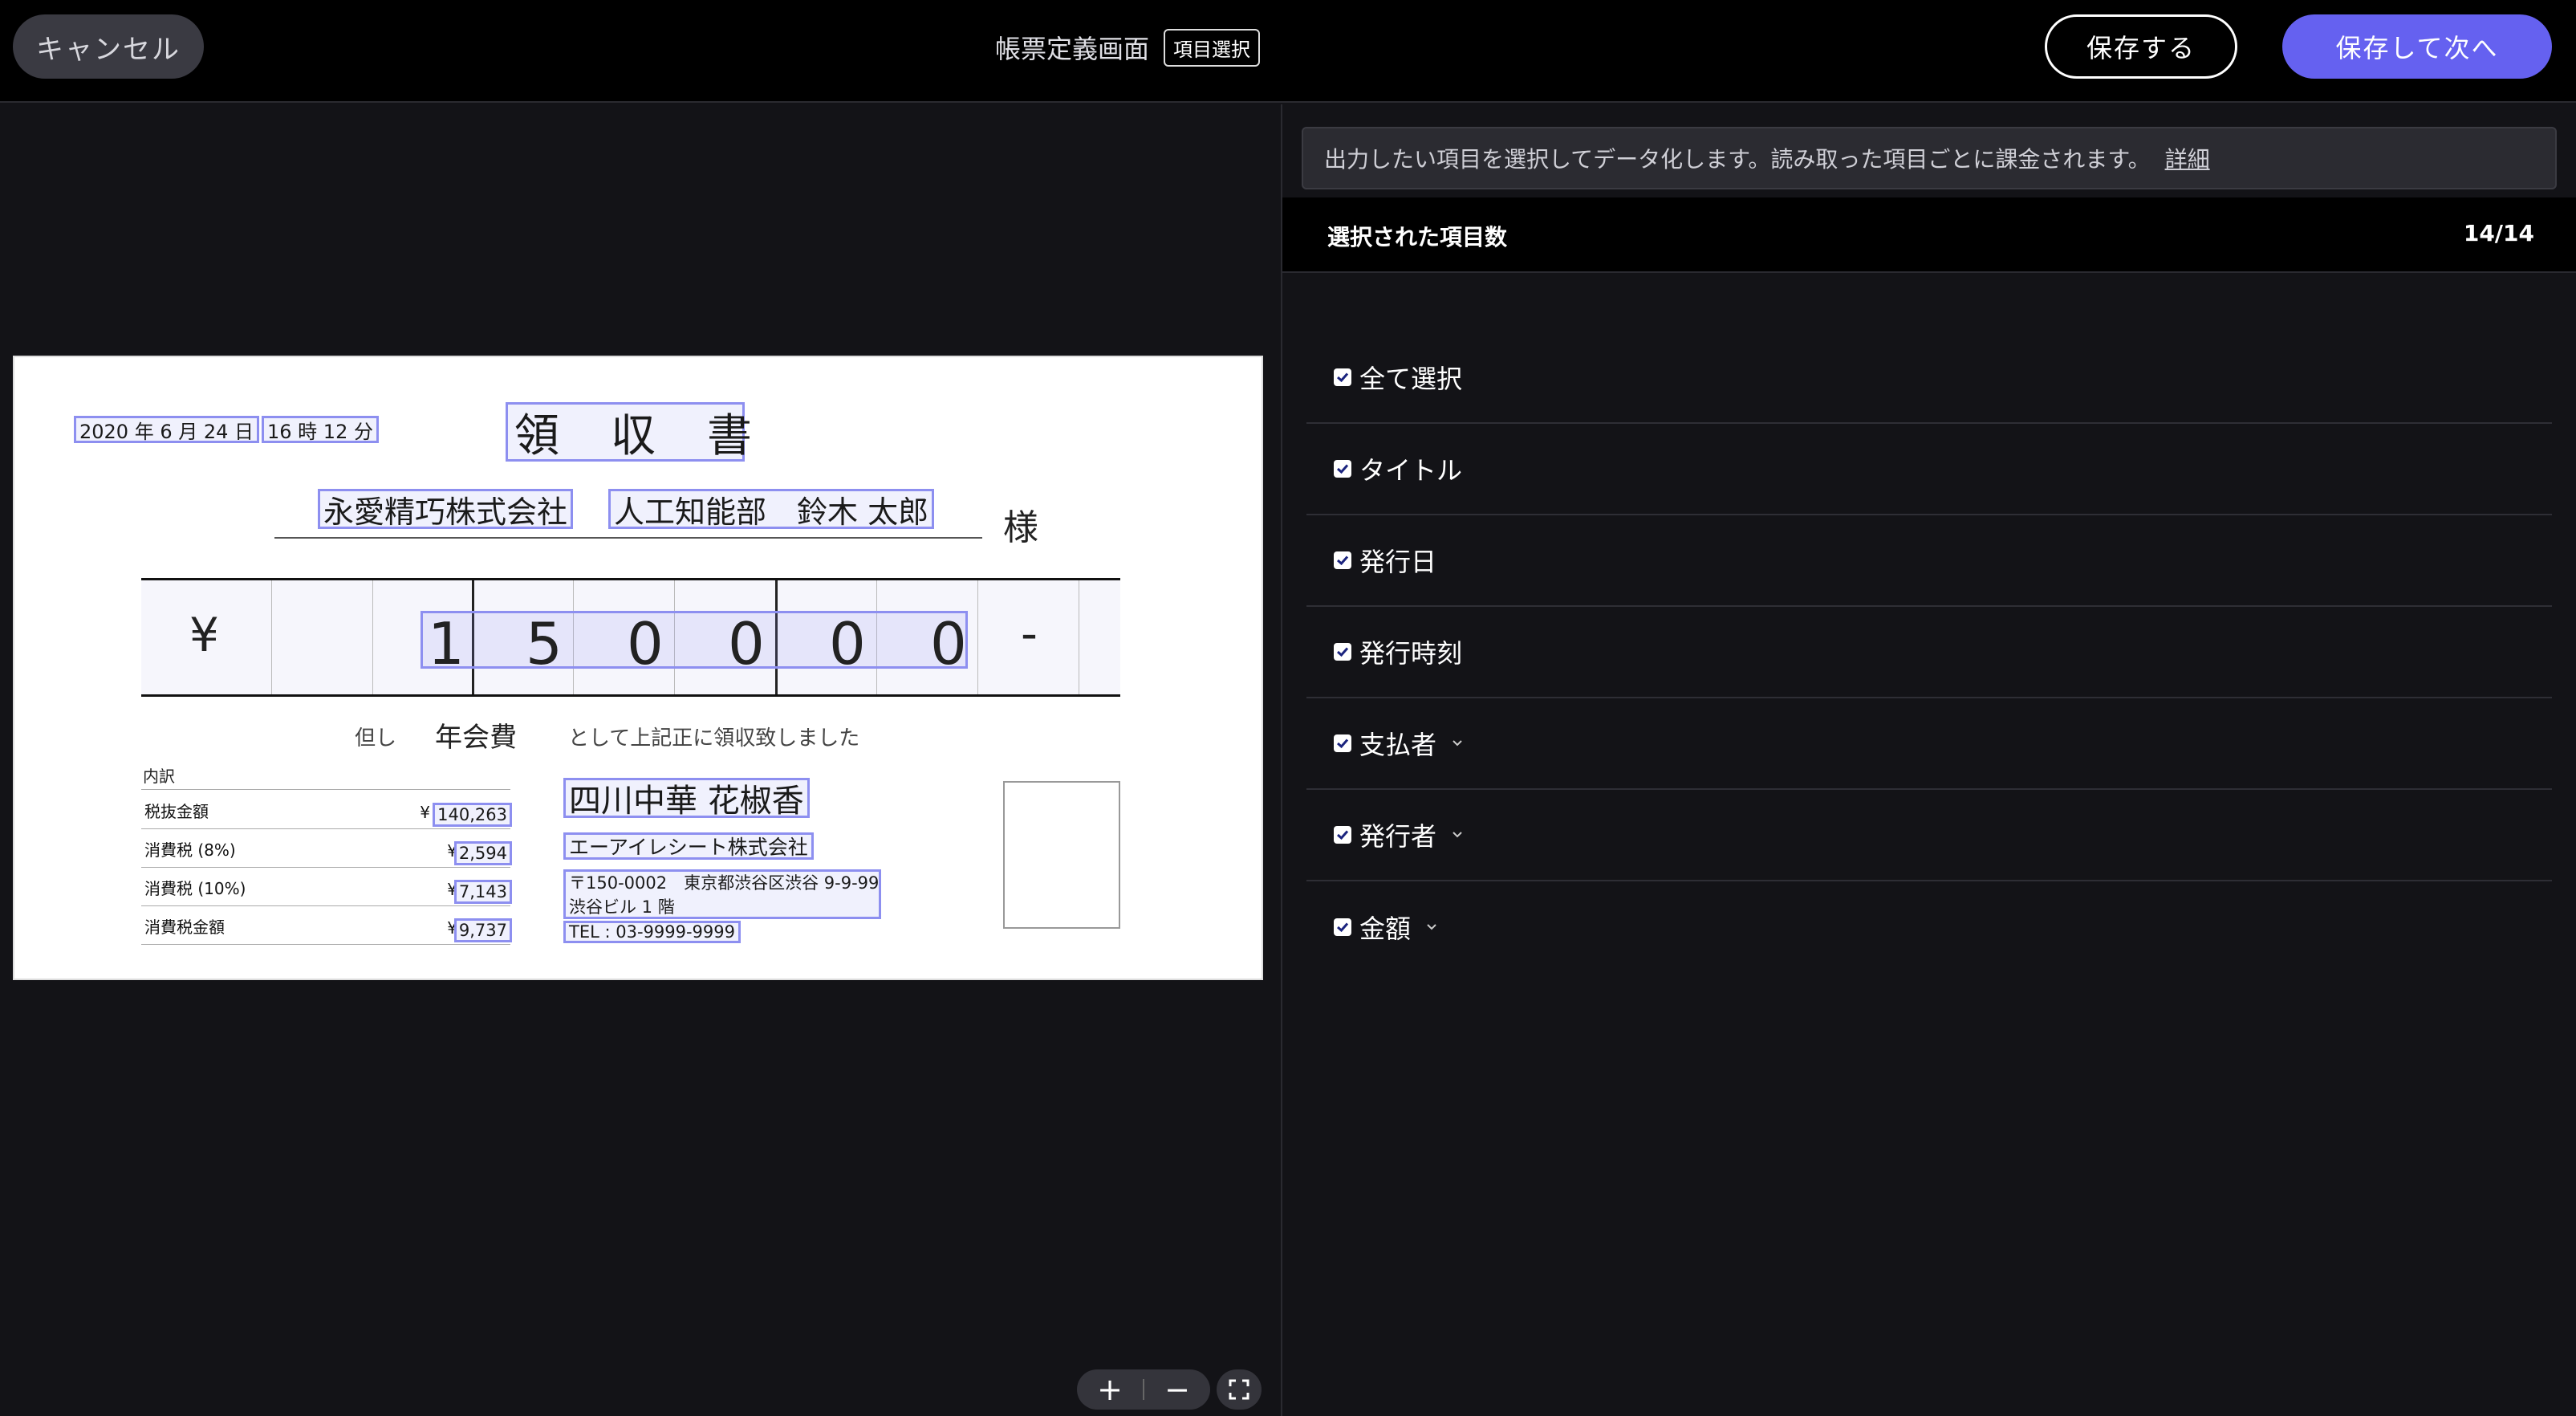 This screenshot has width=2576, height=1416. Describe the element at coordinates (1411, 470) in the screenshot. I see `item-label: タイトル` at that location.